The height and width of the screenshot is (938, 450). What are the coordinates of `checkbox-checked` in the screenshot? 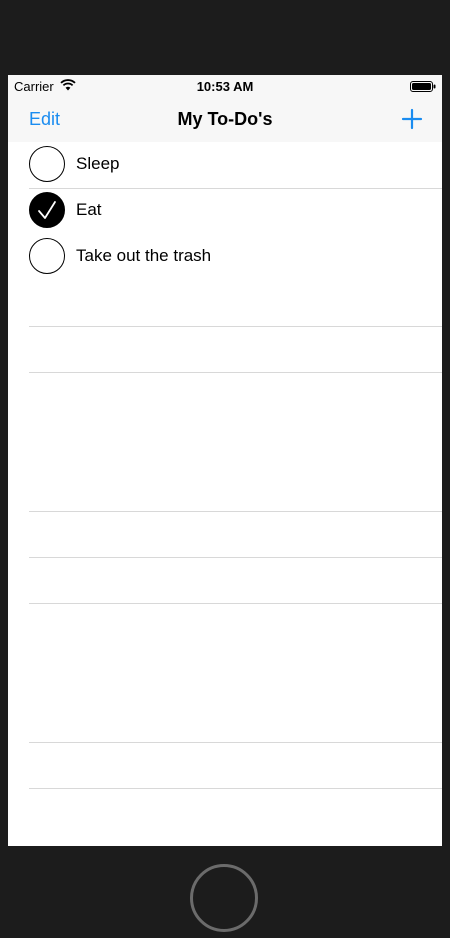 It's located at (47, 210).